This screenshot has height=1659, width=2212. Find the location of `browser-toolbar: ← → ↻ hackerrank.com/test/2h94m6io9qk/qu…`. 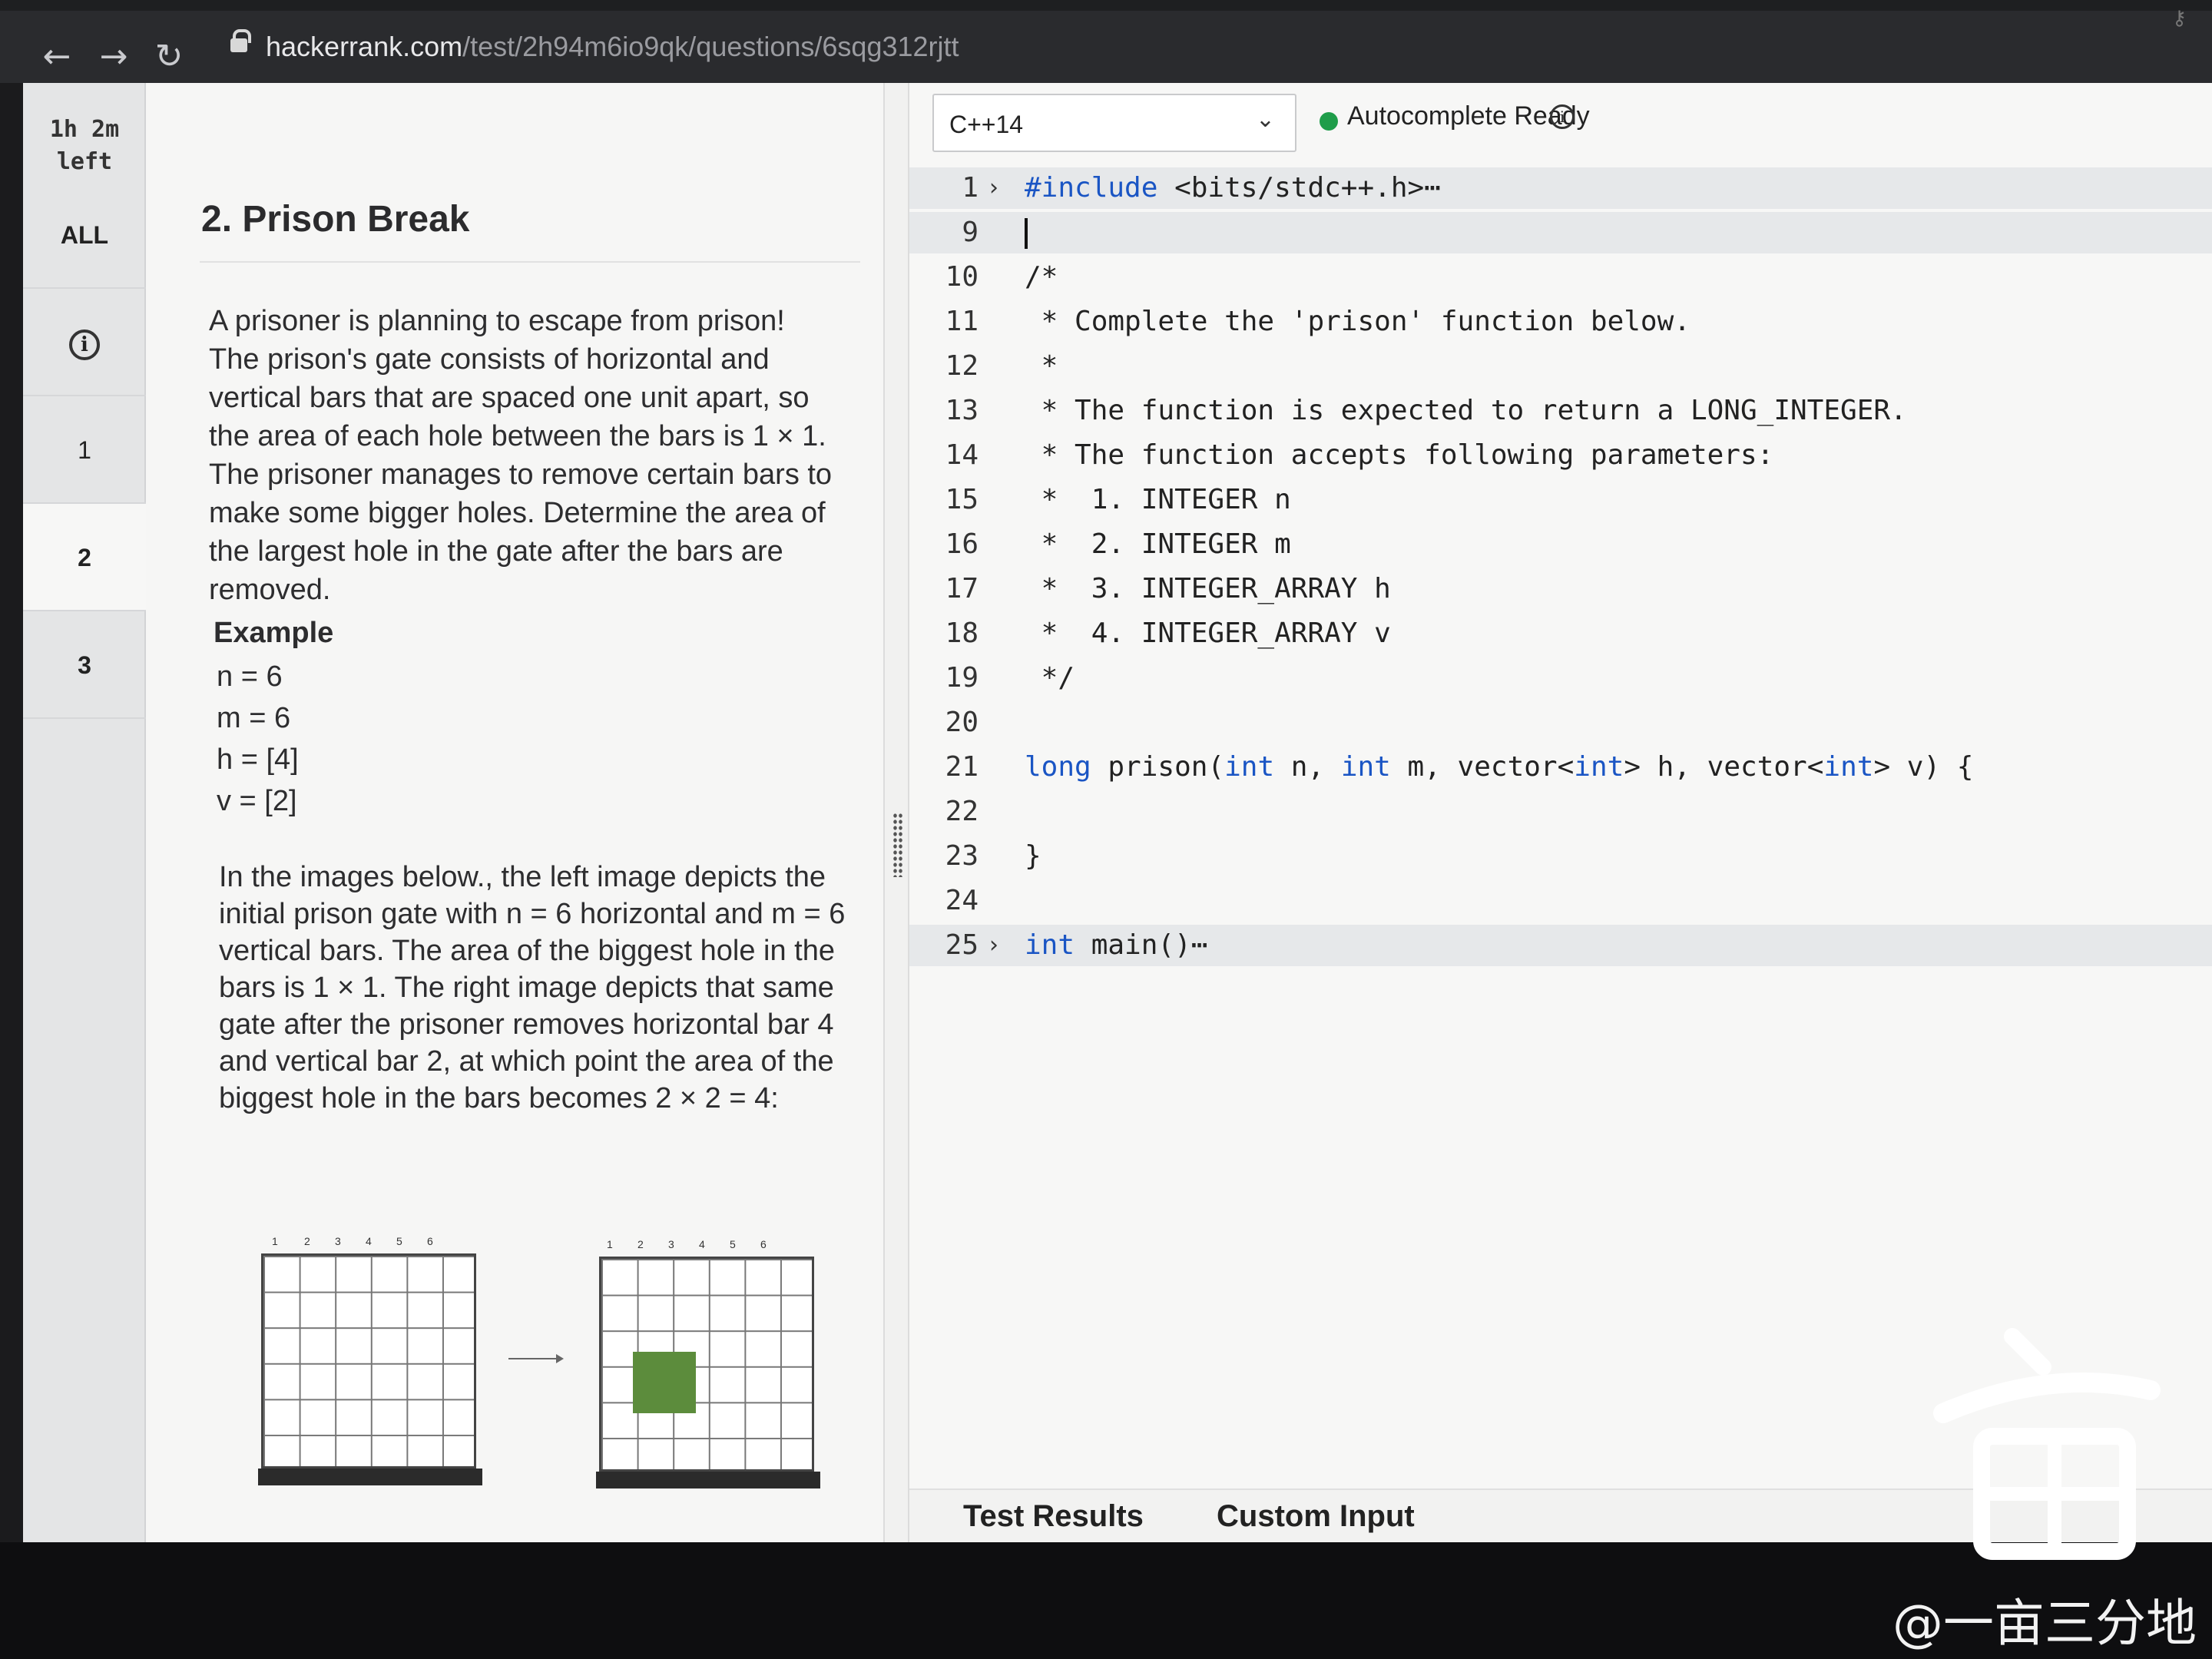

browser-toolbar: ← → ↻ hackerrank.com/test/2h94m6io9qk/qu… is located at coordinates (1106, 41).